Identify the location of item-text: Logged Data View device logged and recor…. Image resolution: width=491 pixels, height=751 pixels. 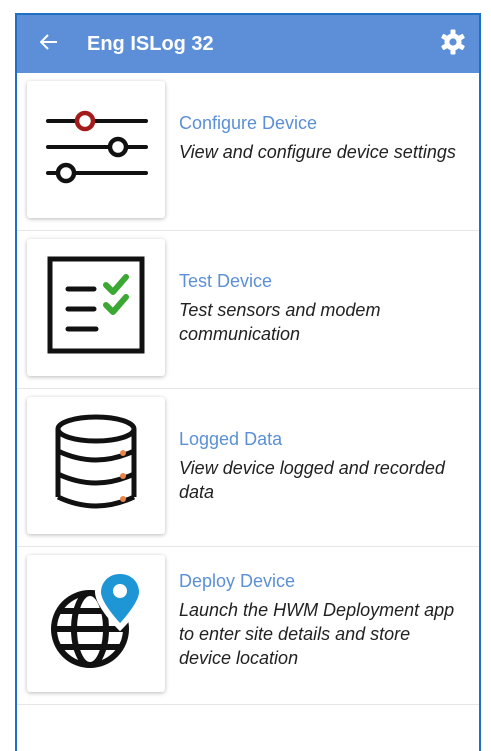
(322, 465).